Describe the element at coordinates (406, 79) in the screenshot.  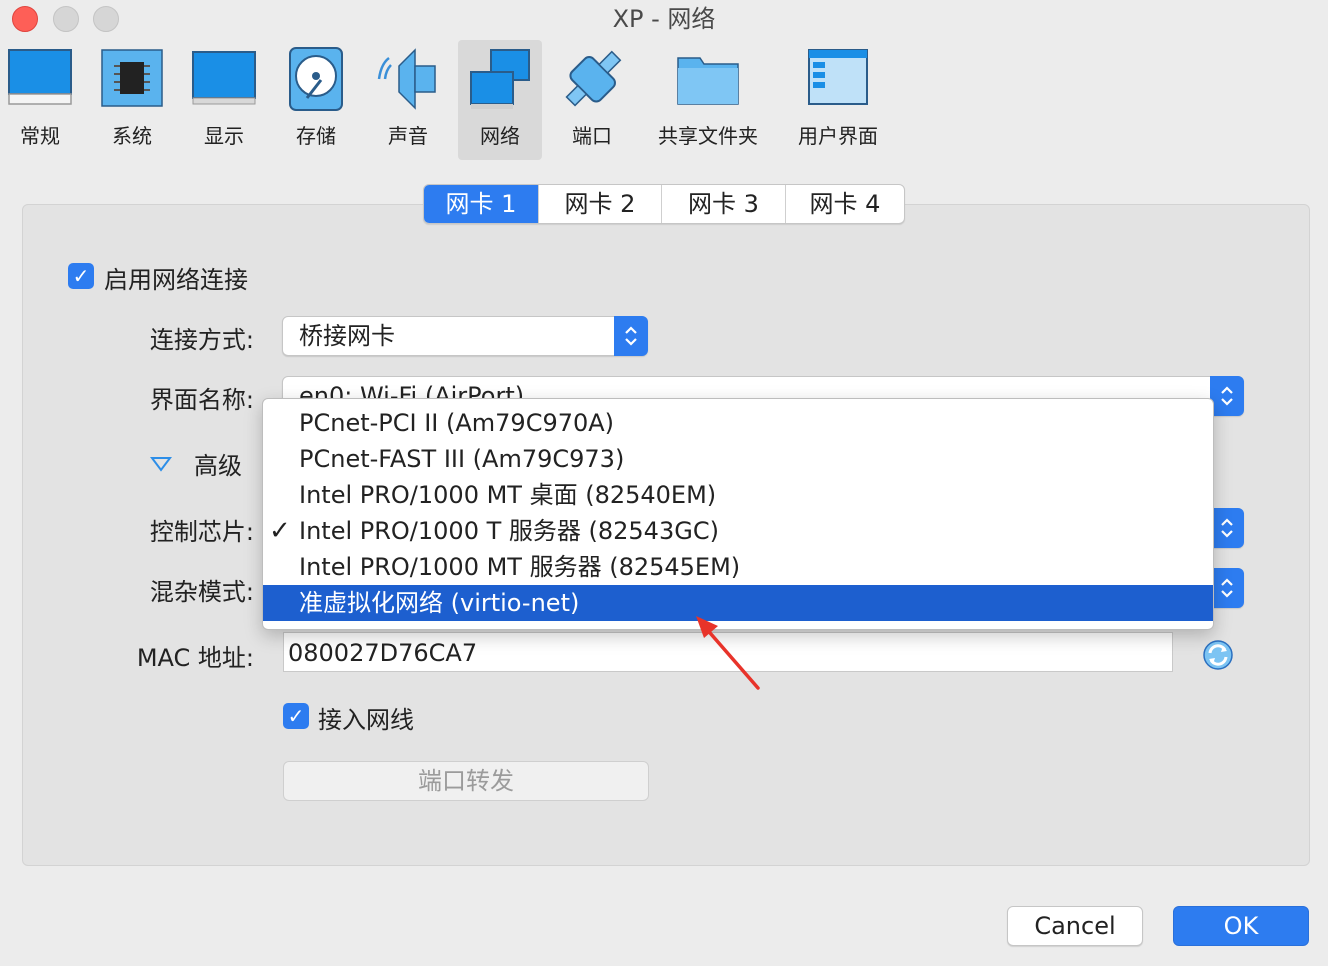
I see `speaker-icon` at that location.